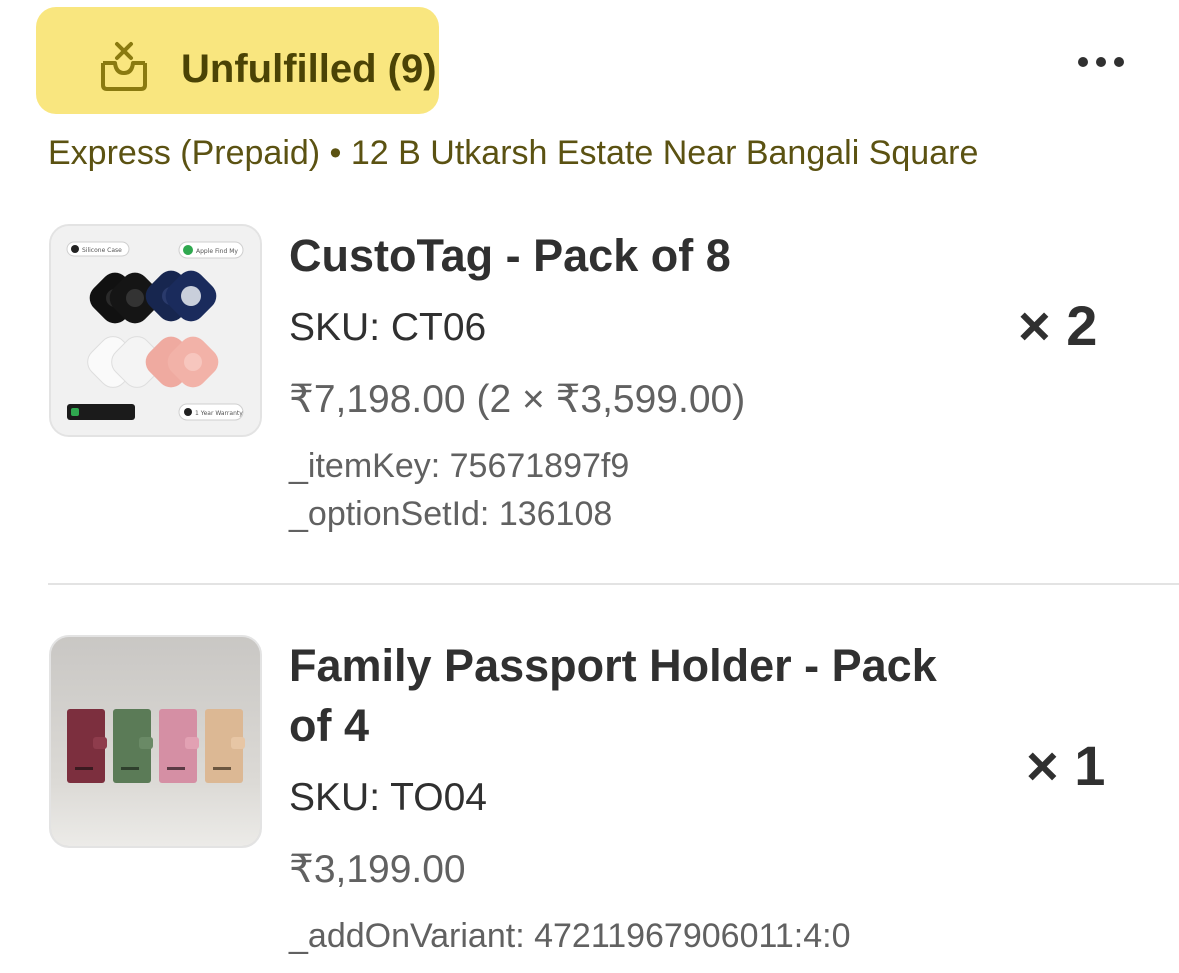  What do you see at coordinates (570, 936) in the screenshot?
I see `item-property: _addOnVariant: 47211967906011:4:0` at bounding box center [570, 936].